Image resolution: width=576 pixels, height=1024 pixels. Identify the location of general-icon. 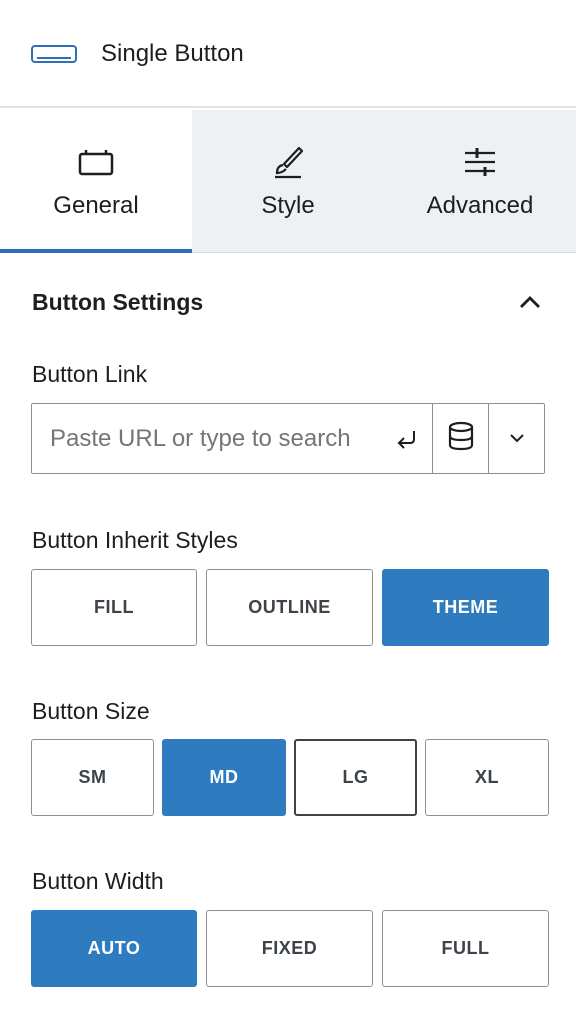
(96, 162).